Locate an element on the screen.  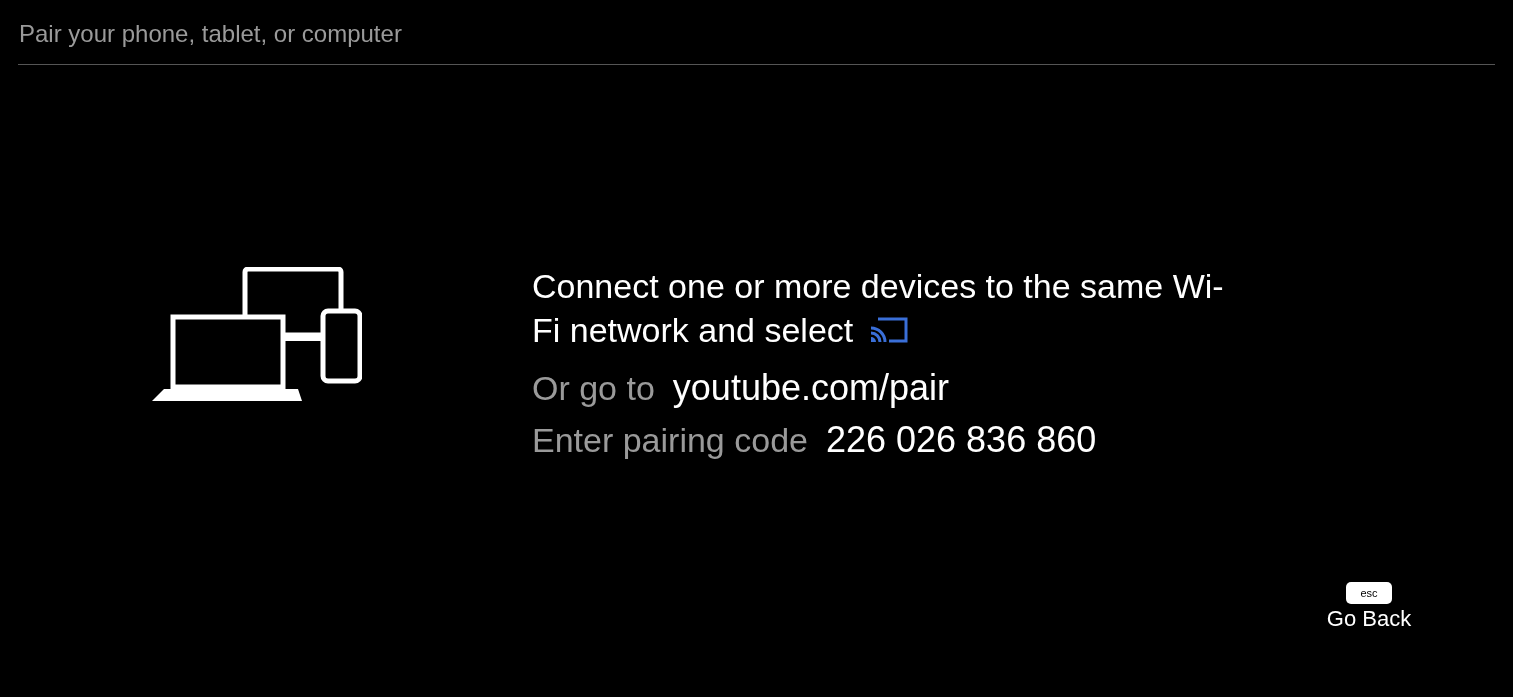
instruction-text: Connect one or more devices to the same Wi- is located at coordinates (878, 286).